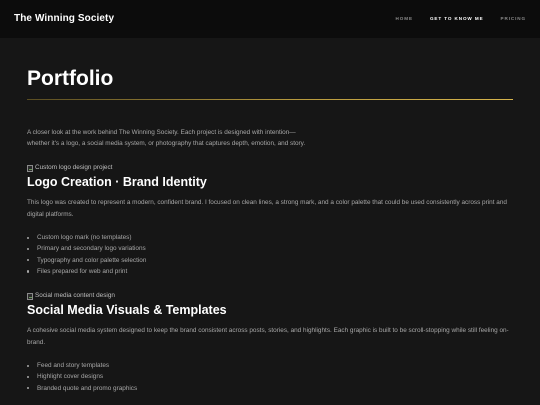 This screenshot has height=405, width=540. What do you see at coordinates (270, 260) in the screenshot?
I see `list-item: Typography and color palette selection` at bounding box center [270, 260].